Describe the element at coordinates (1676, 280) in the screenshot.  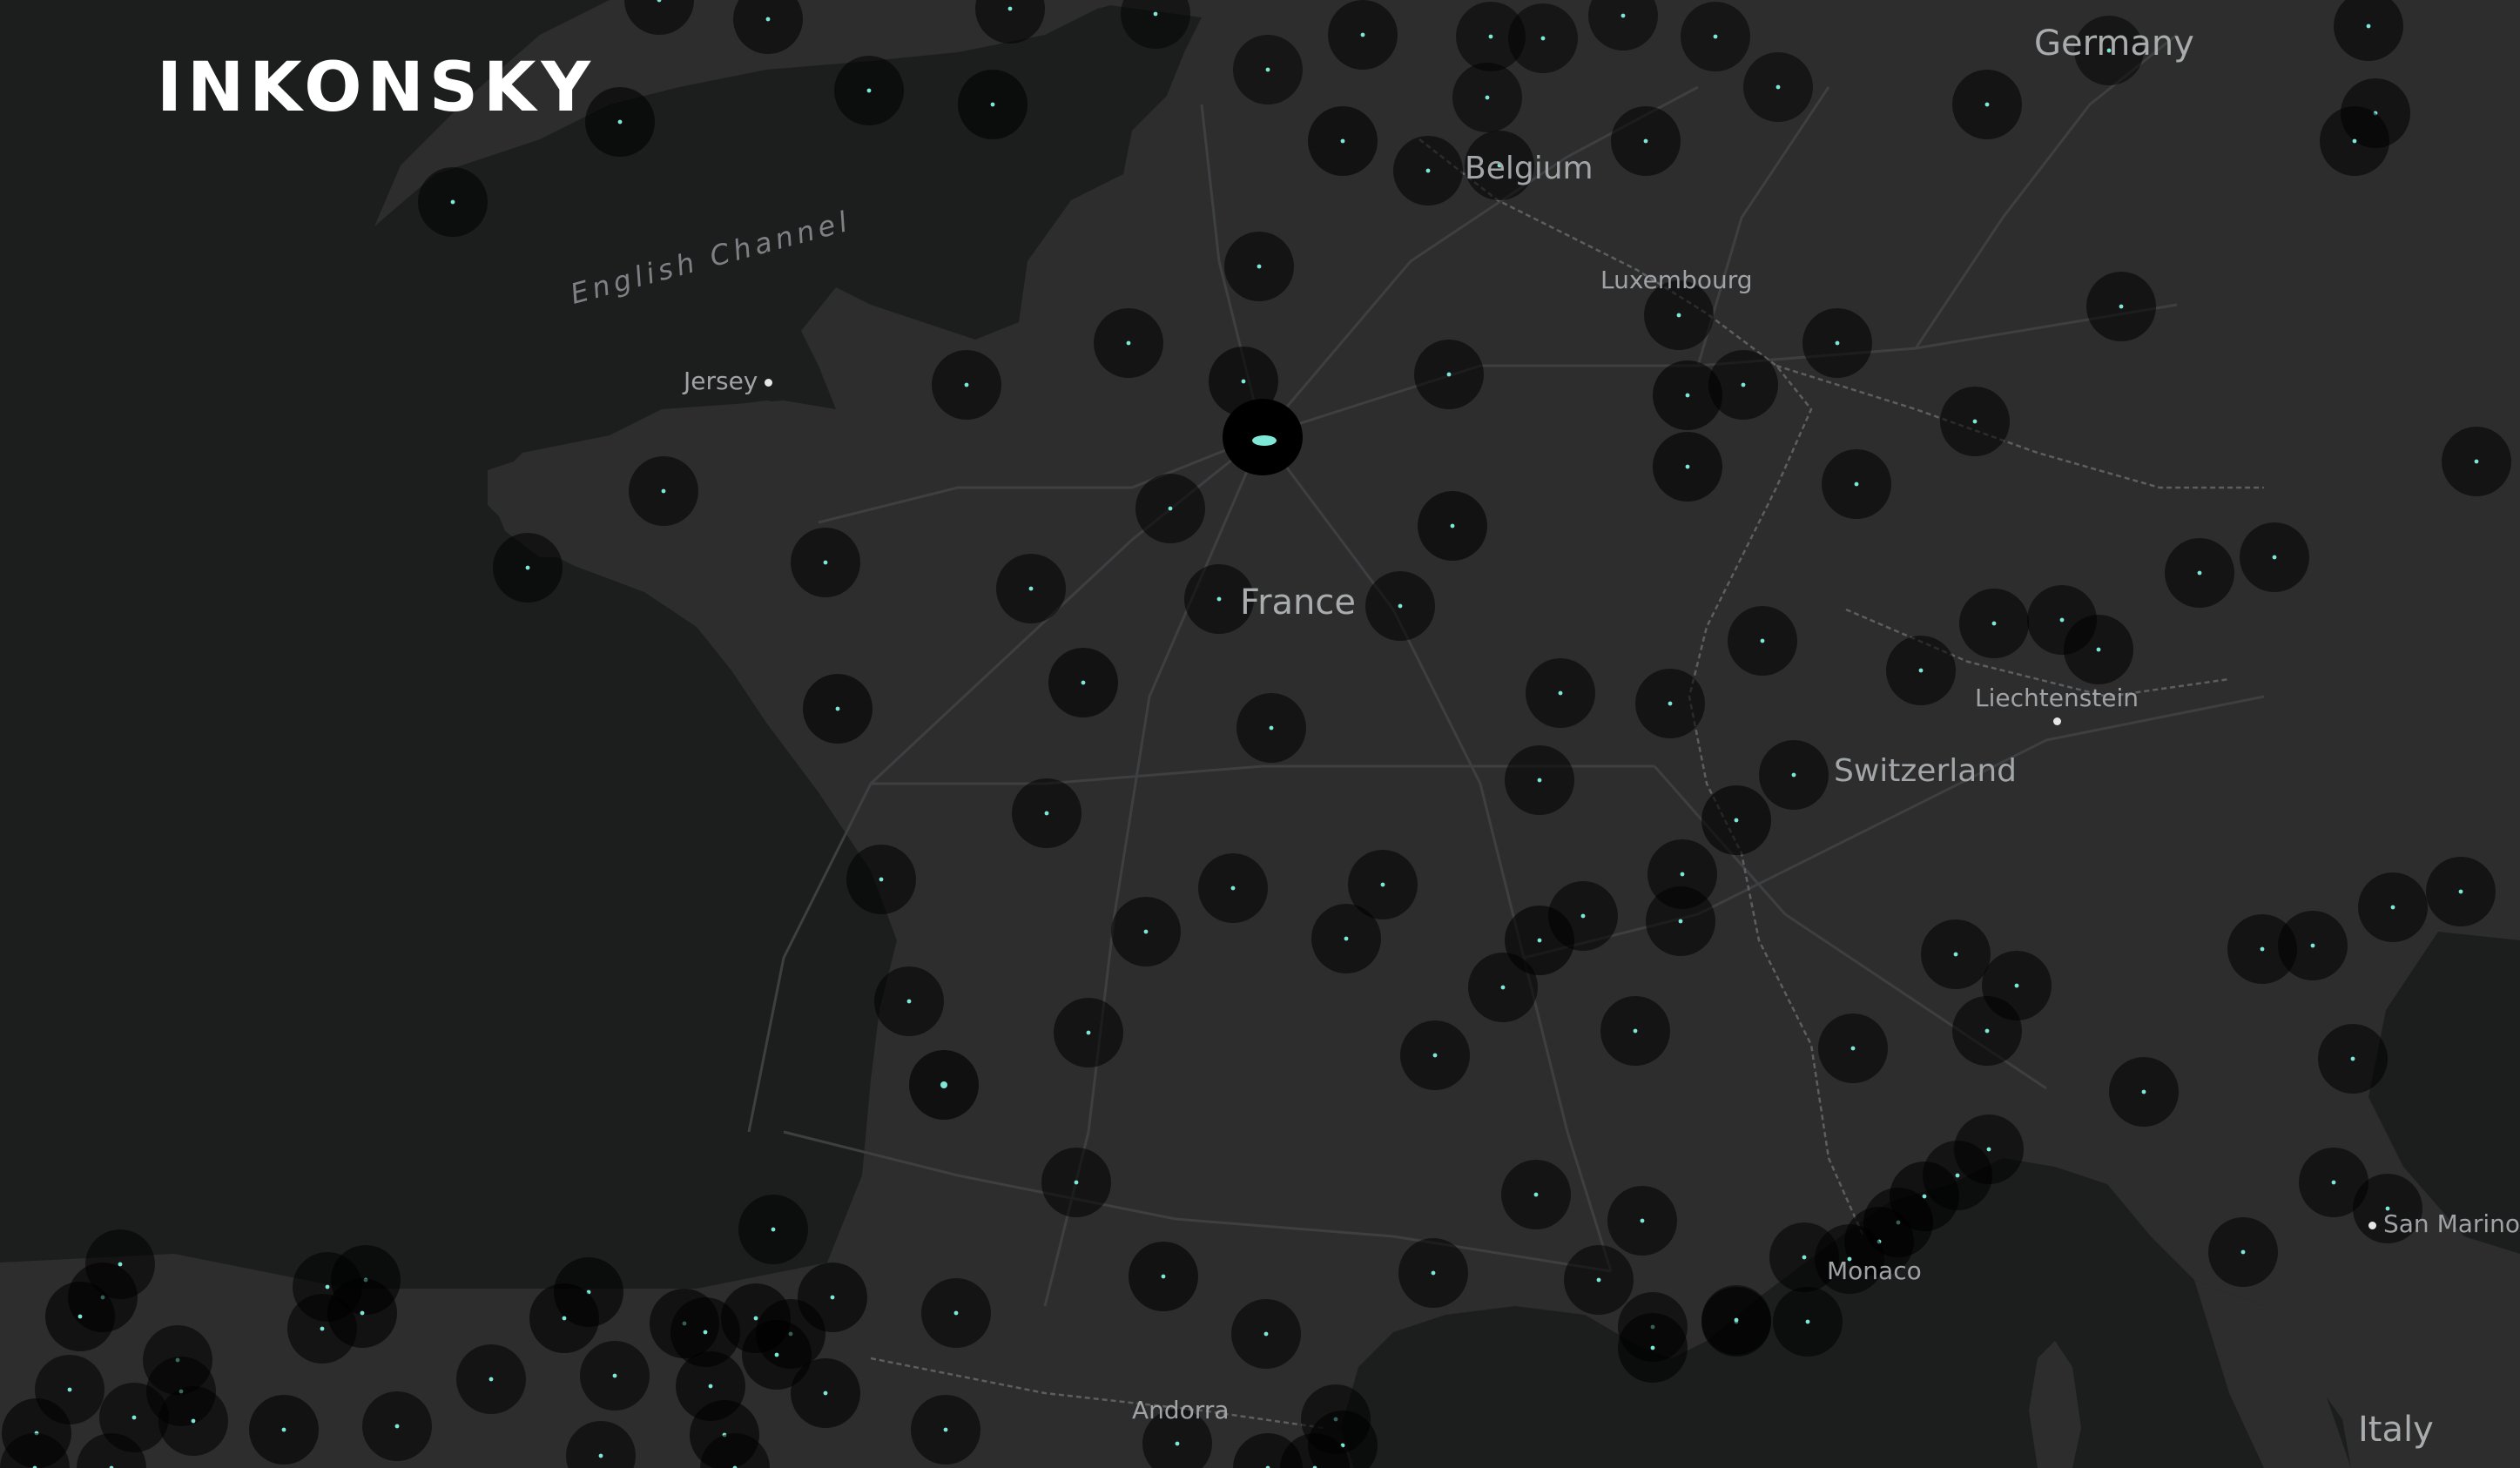
I see `label-luxembourg: Luxembourg` at that location.